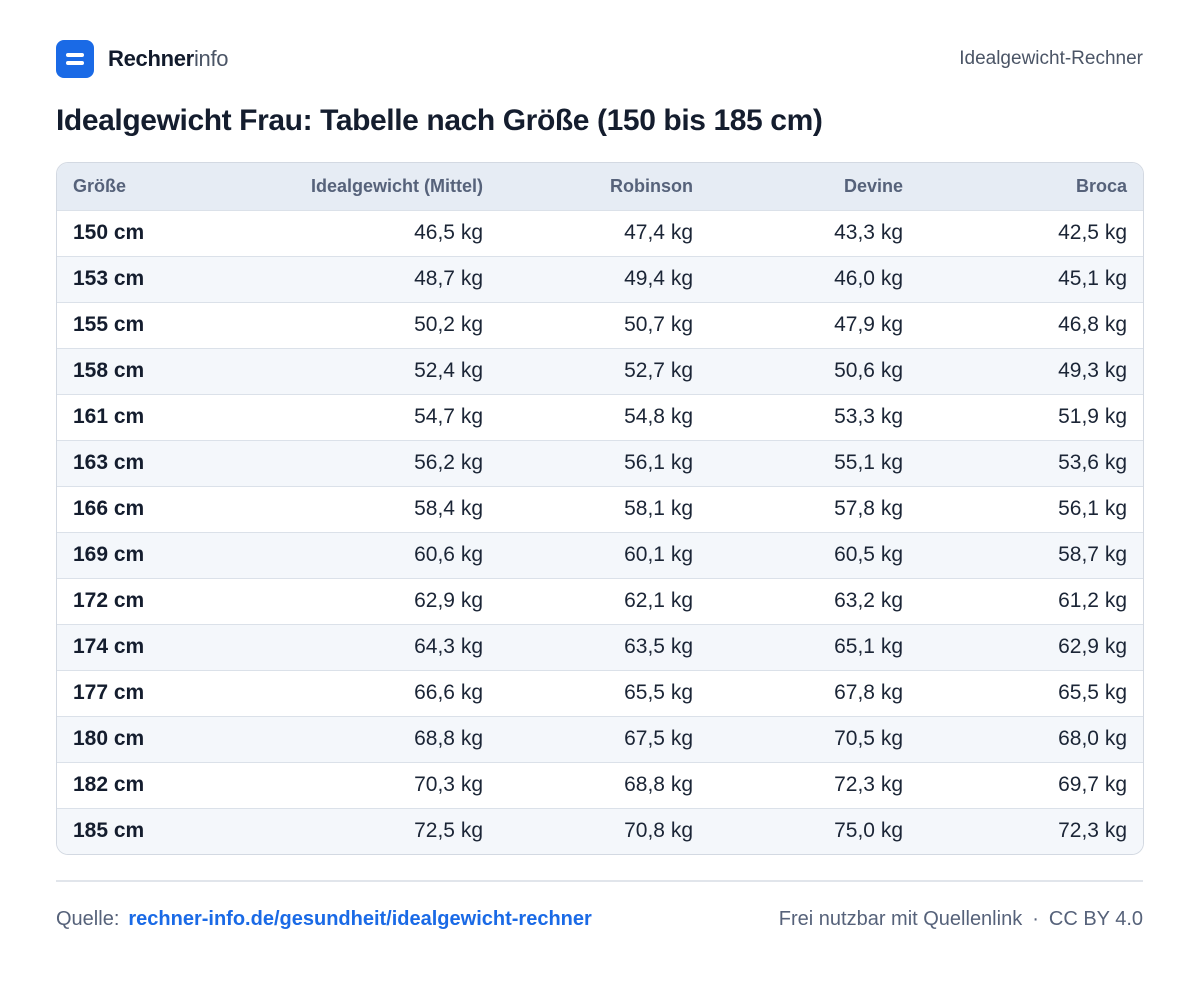 This screenshot has width=1200, height=1000. What do you see at coordinates (1095, 918) in the screenshot?
I see `license-name: CC BY 4.0` at bounding box center [1095, 918].